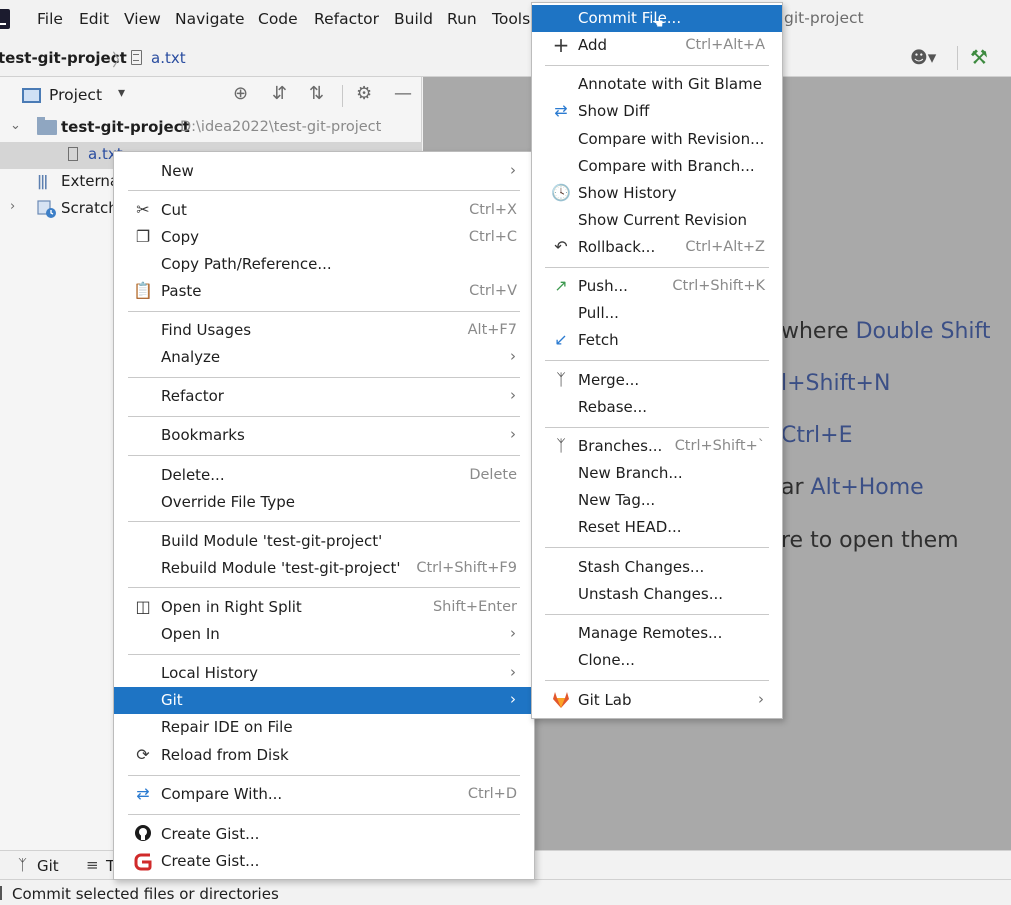 Image resolution: width=1011 pixels, height=905 pixels. I want to click on menu-item-build-module: Build Module 'test-git-project', so click(324, 541).